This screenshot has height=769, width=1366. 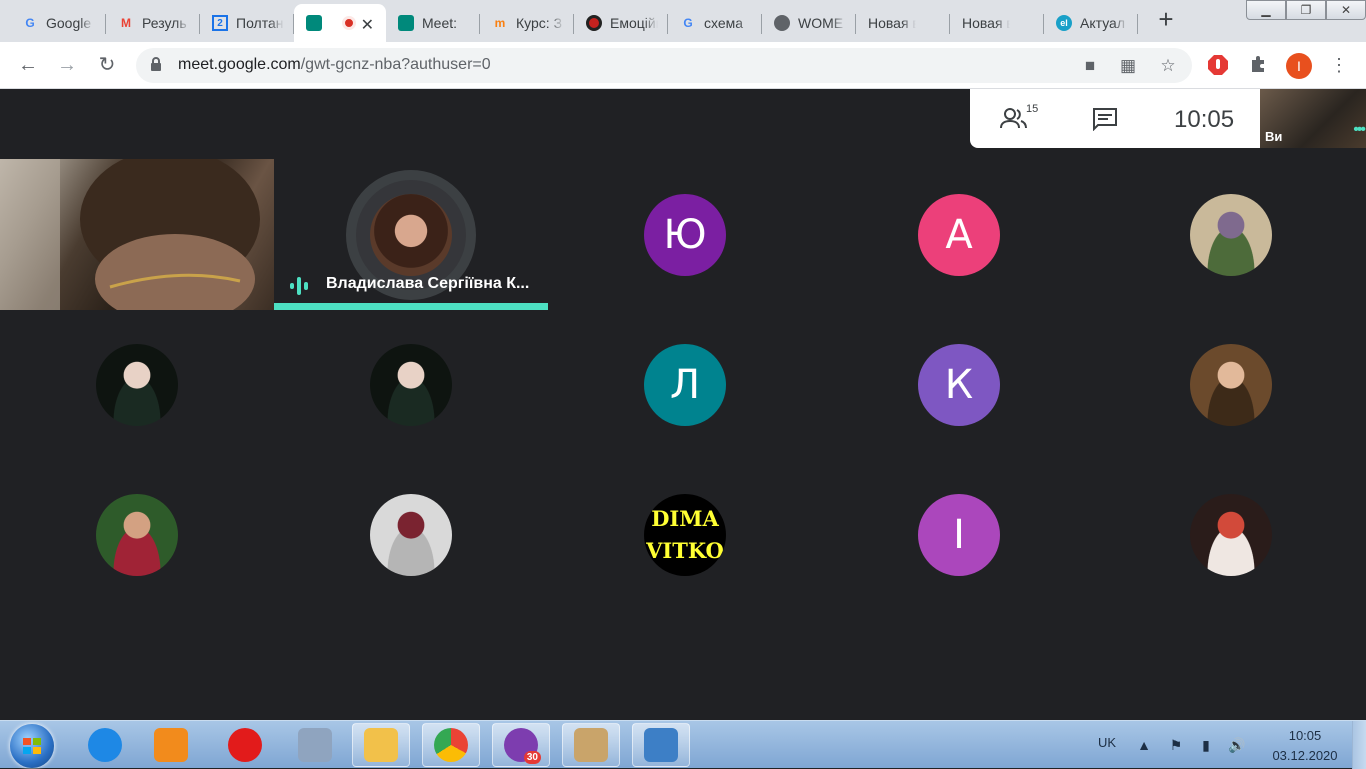 I want to click on participant-tile: І, so click(x=959, y=534).